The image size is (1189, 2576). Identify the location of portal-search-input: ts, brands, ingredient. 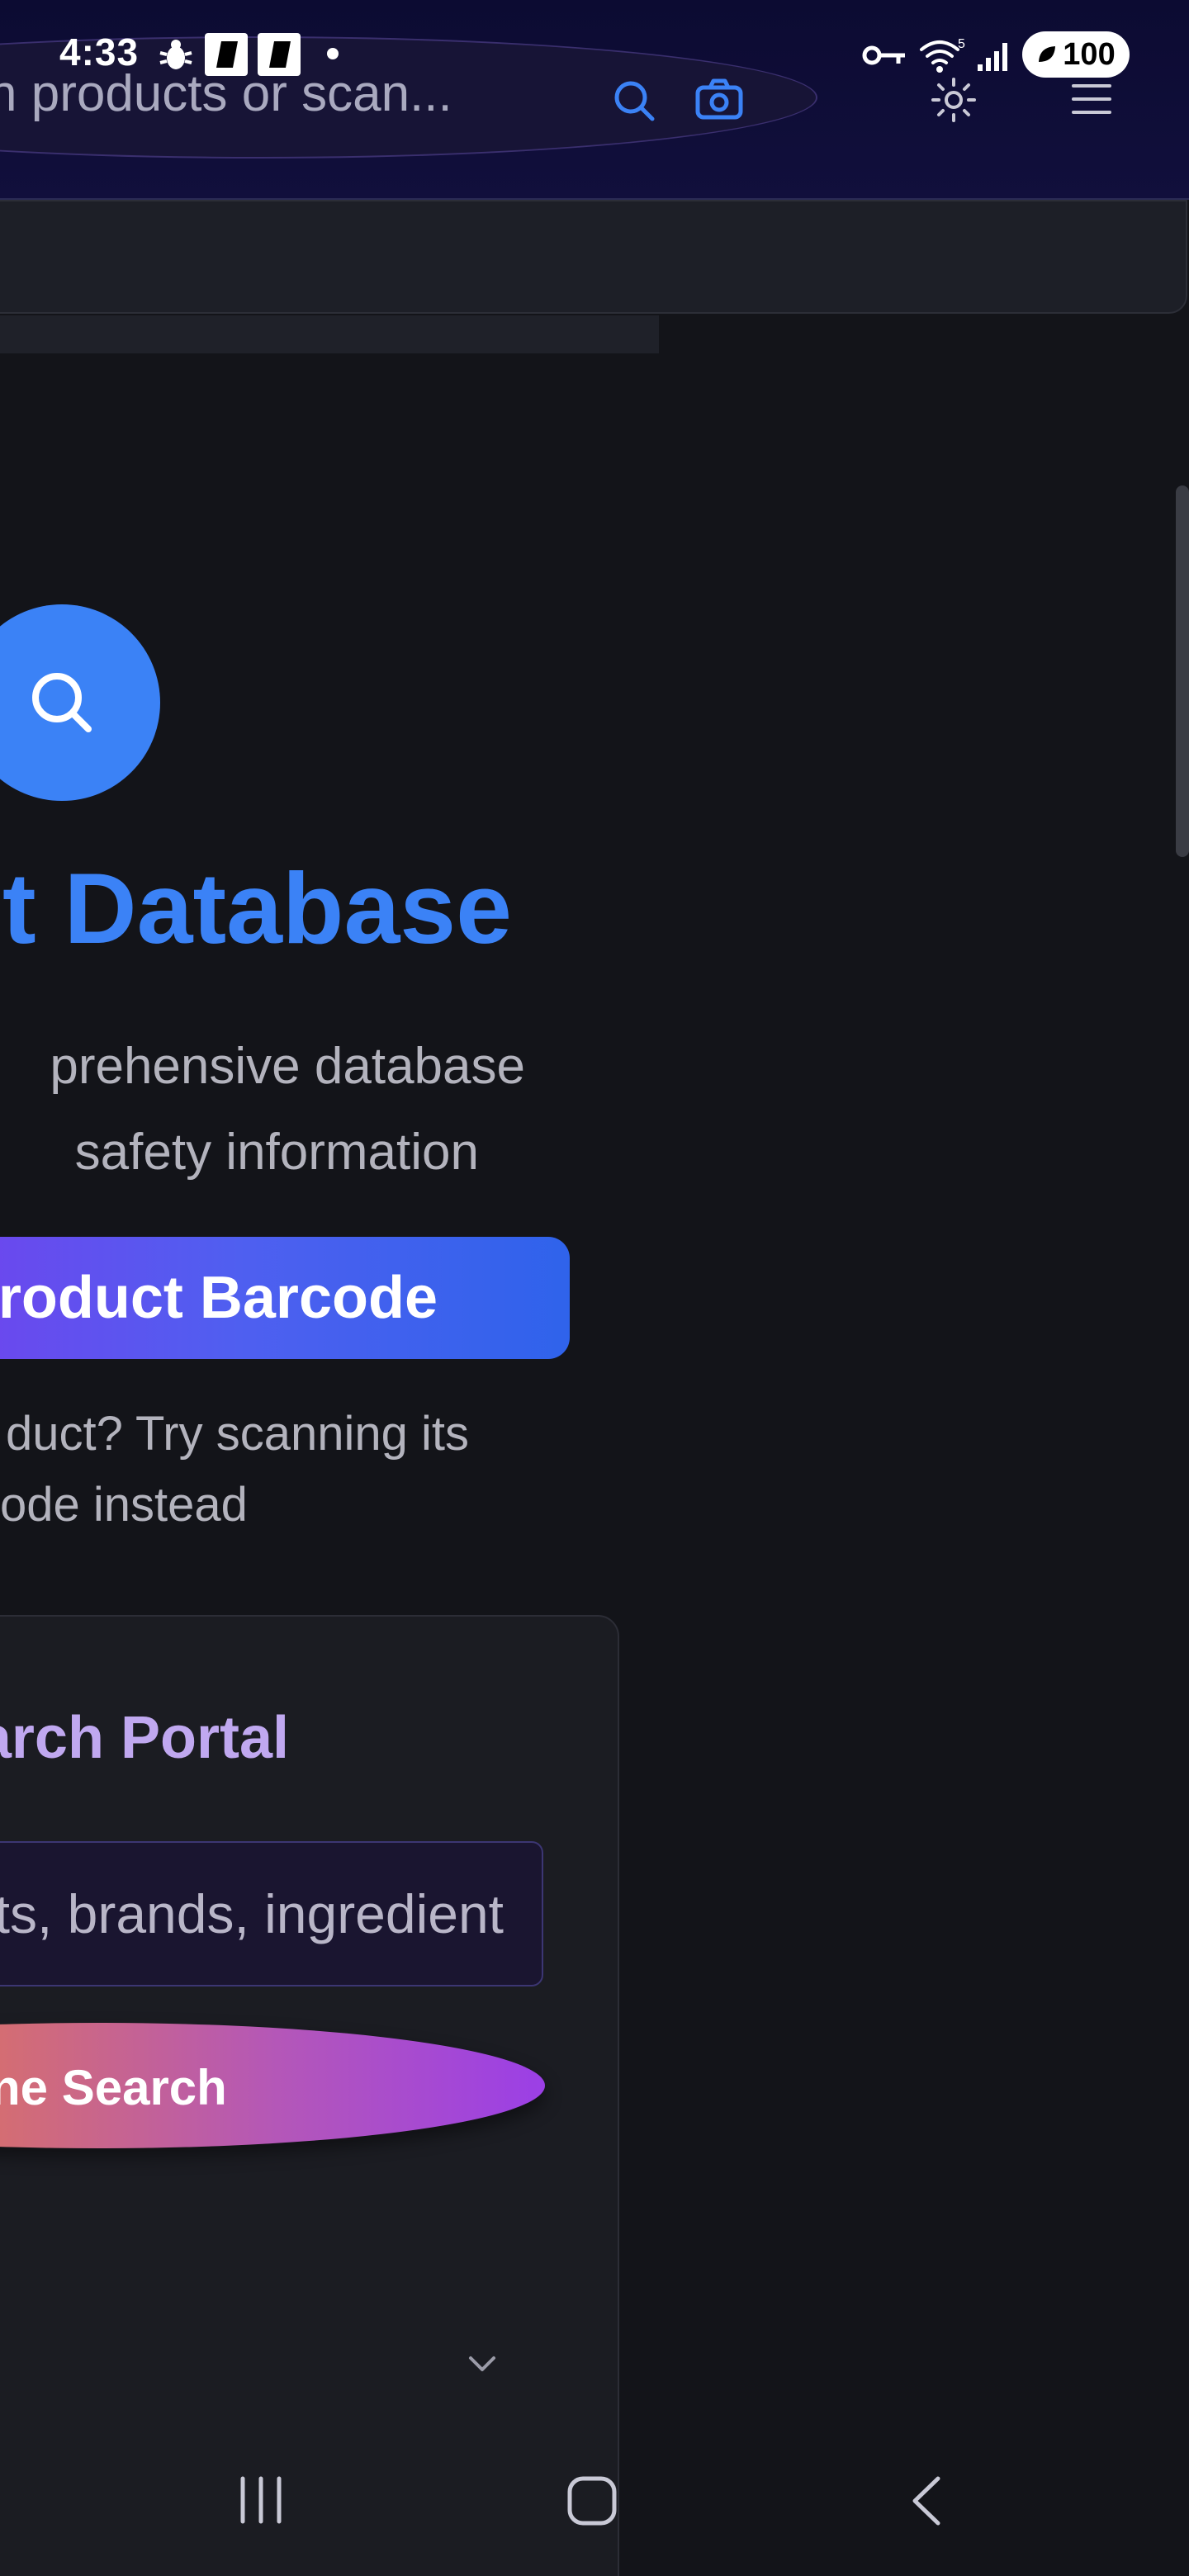
(271, 1913).